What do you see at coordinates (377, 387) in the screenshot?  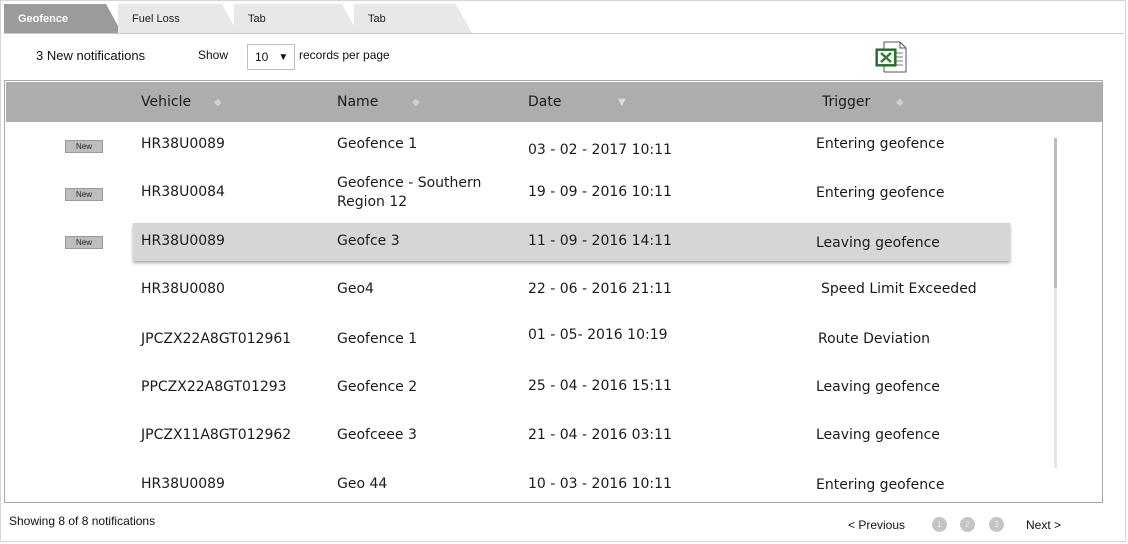 I see `name-cell: Geofence 2` at bounding box center [377, 387].